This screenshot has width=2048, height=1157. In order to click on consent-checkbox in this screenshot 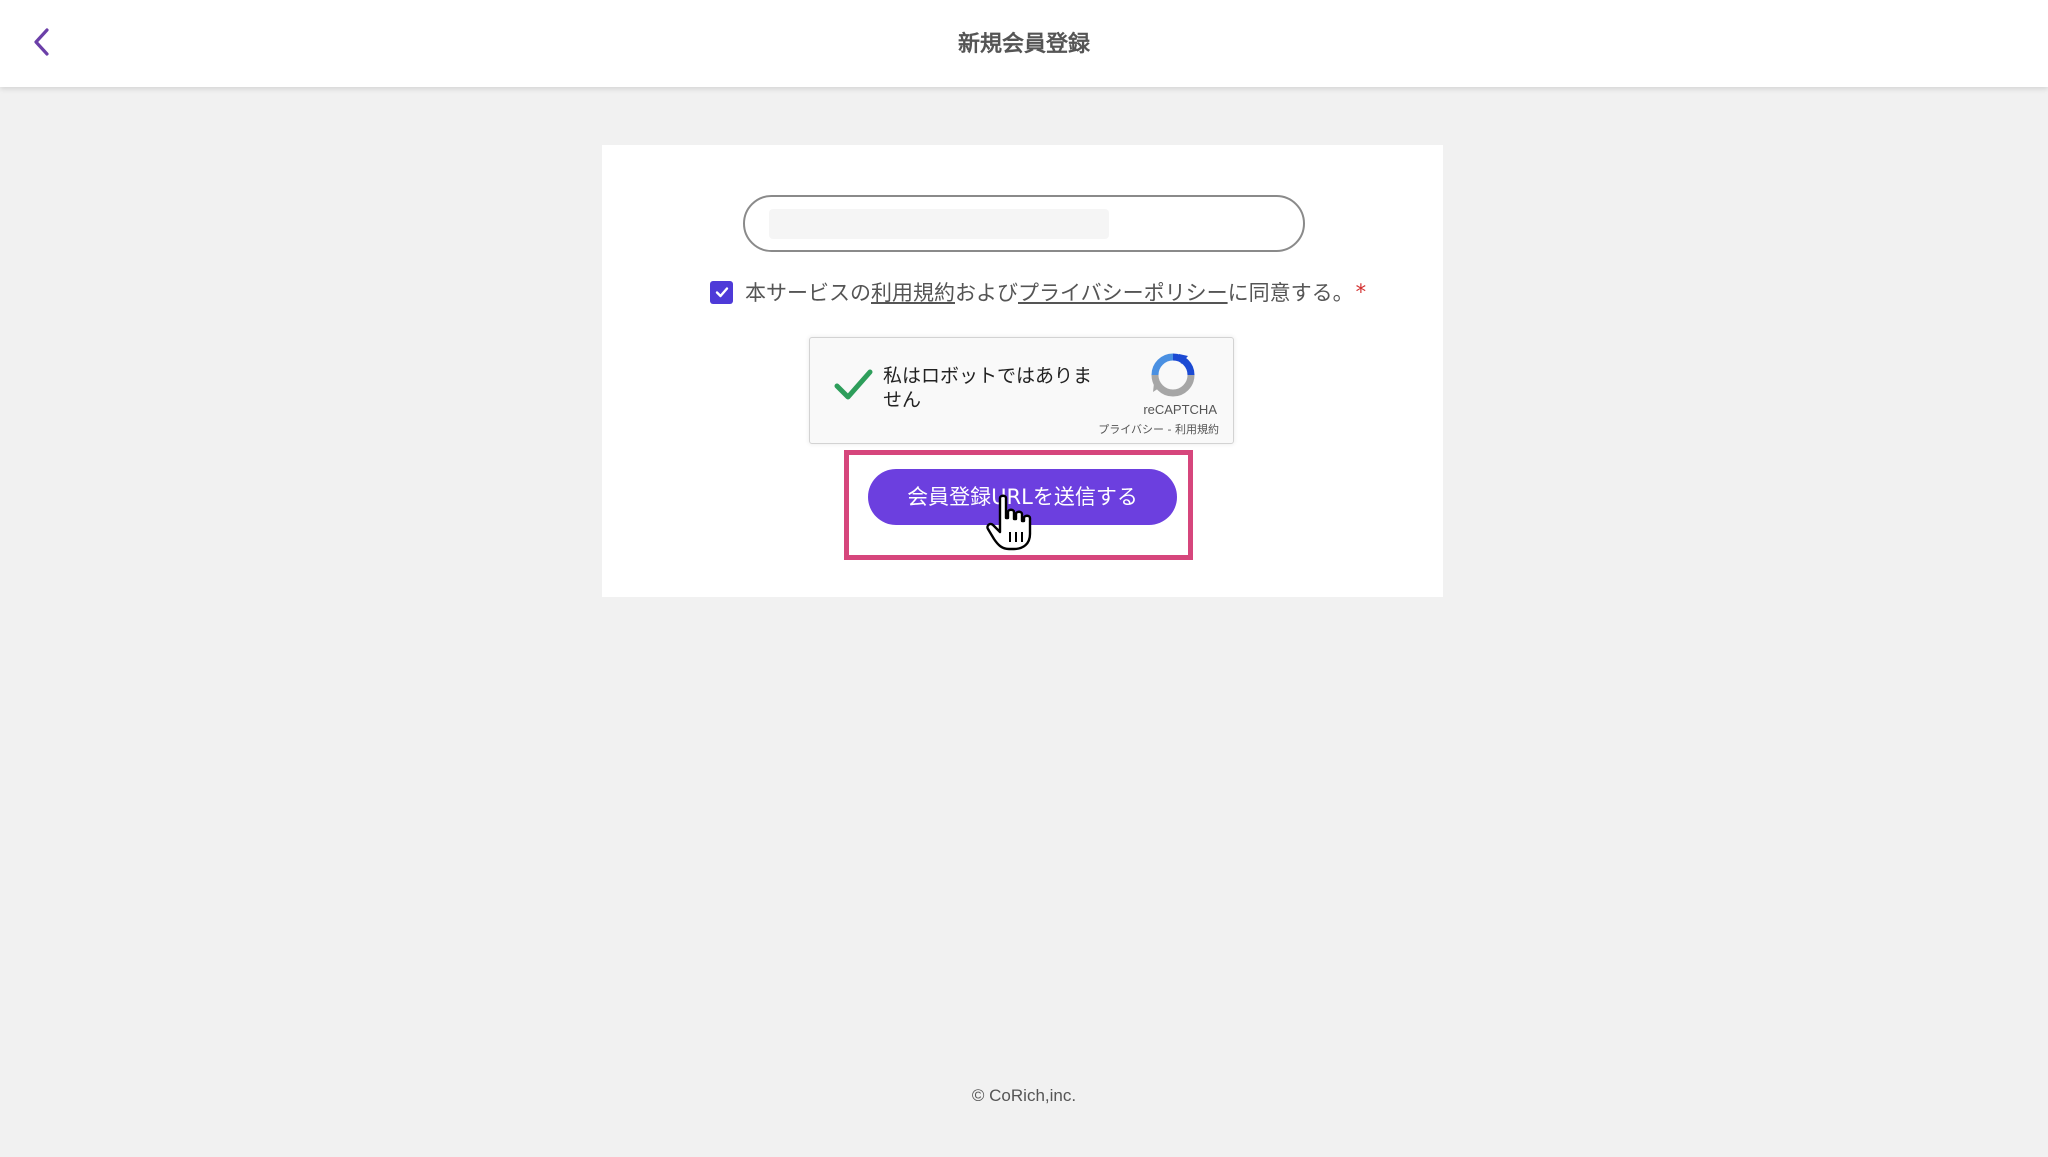, I will do `click(721, 292)`.